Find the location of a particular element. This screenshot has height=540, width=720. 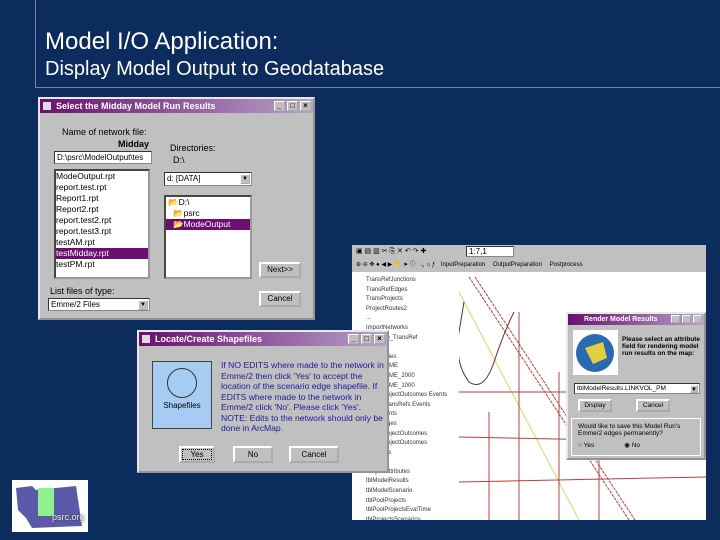

file-item: report.test.rpt is located at coordinates (102, 187).